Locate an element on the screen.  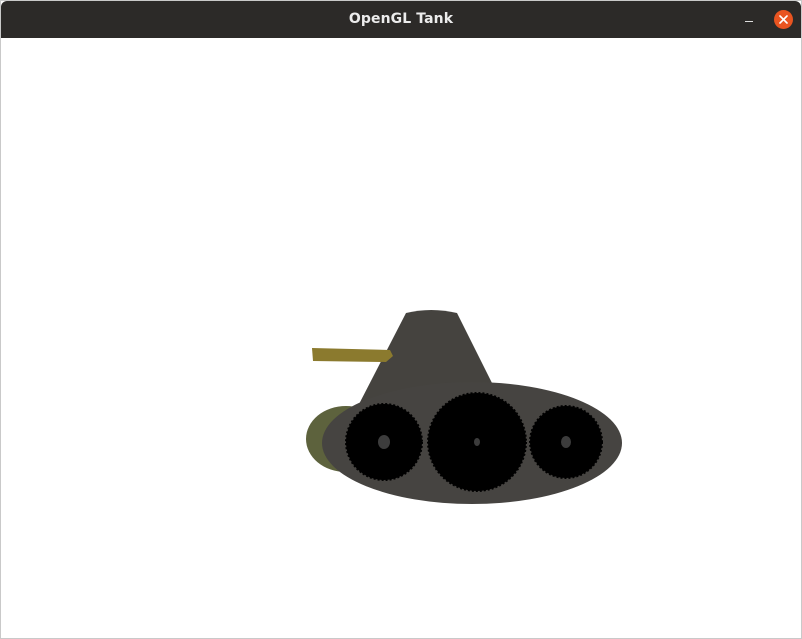
wheel-center is located at coordinates (477, 442).